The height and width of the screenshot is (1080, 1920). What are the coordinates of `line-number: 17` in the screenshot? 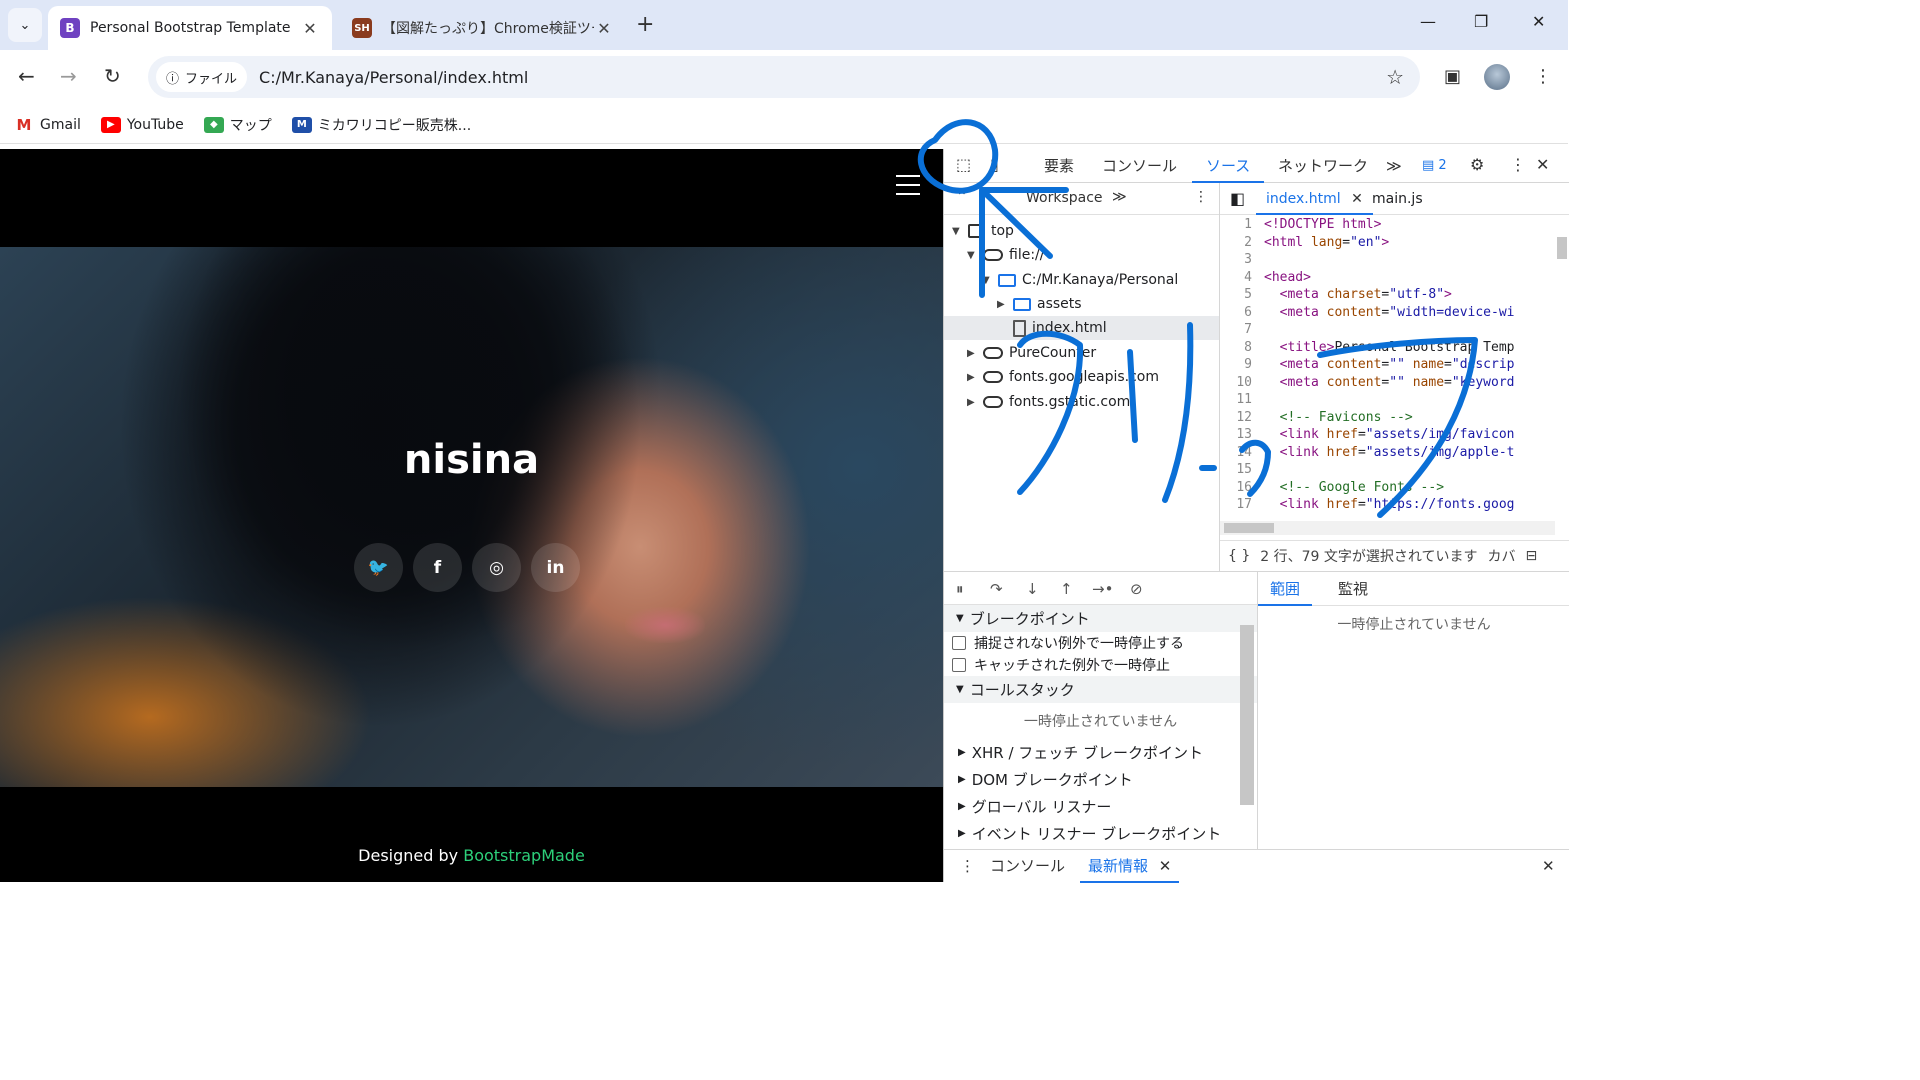 It's located at (1242, 506).